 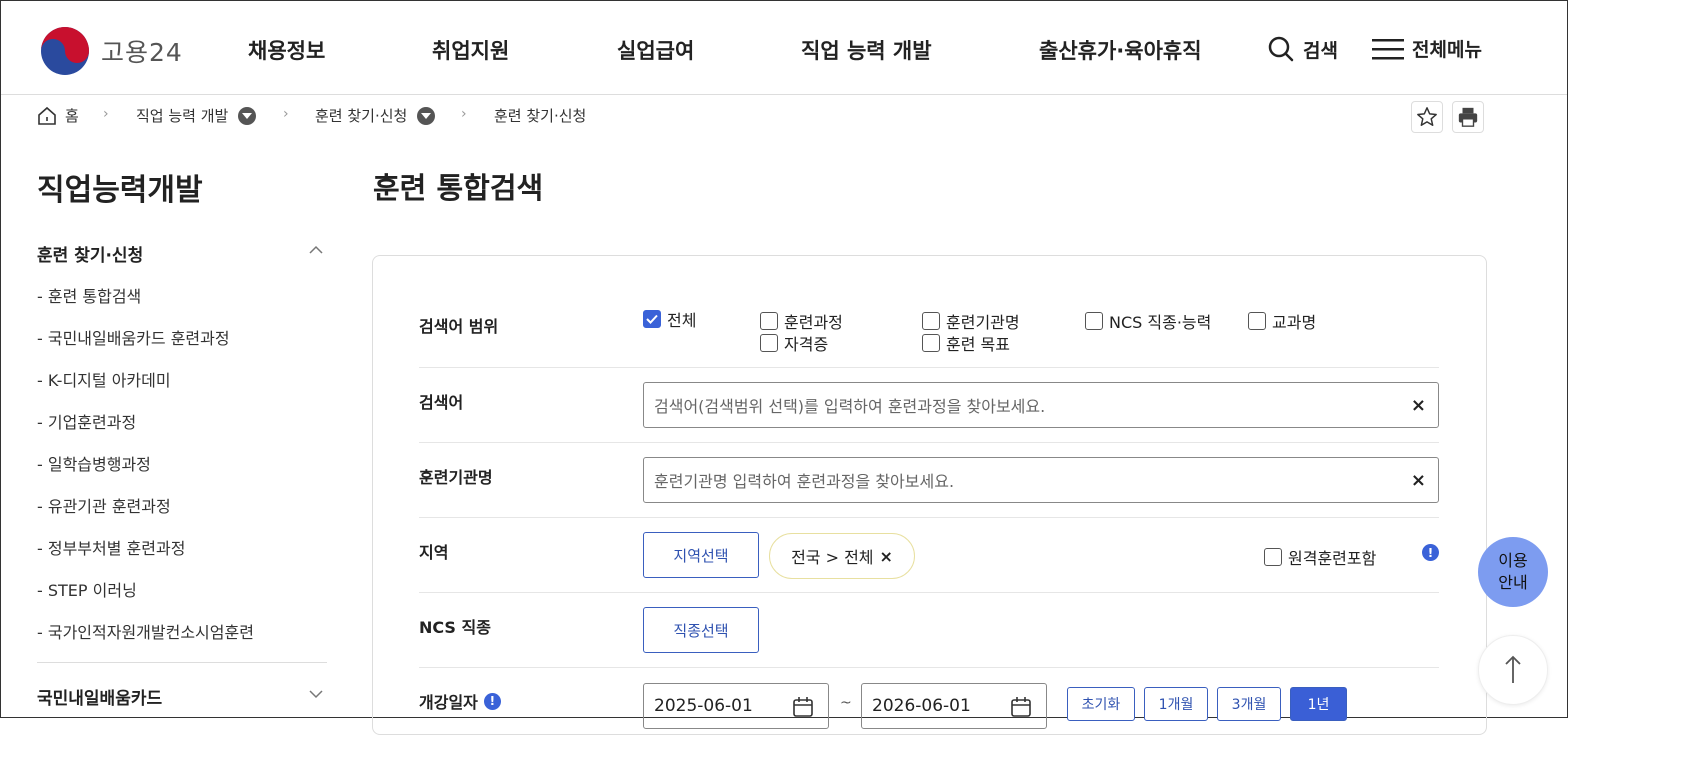 What do you see at coordinates (886, 556) in the screenshot?
I see `chip-close-icon: ×` at bounding box center [886, 556].